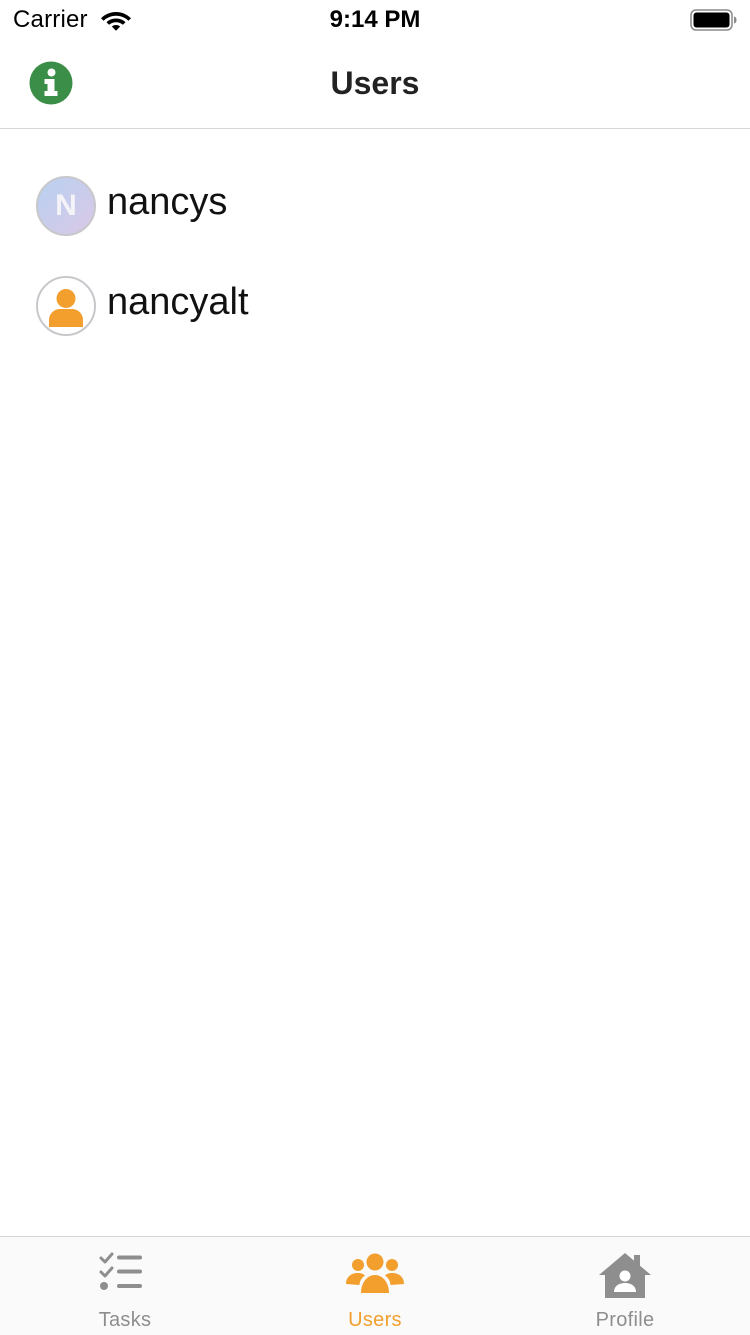 Image resolution: width=750 pixels, height=1335 pixels. What do you see at coordinates (375, 1320) in the screenshot?
I see `tab-label: Users` at bounding box center [375, 1320].